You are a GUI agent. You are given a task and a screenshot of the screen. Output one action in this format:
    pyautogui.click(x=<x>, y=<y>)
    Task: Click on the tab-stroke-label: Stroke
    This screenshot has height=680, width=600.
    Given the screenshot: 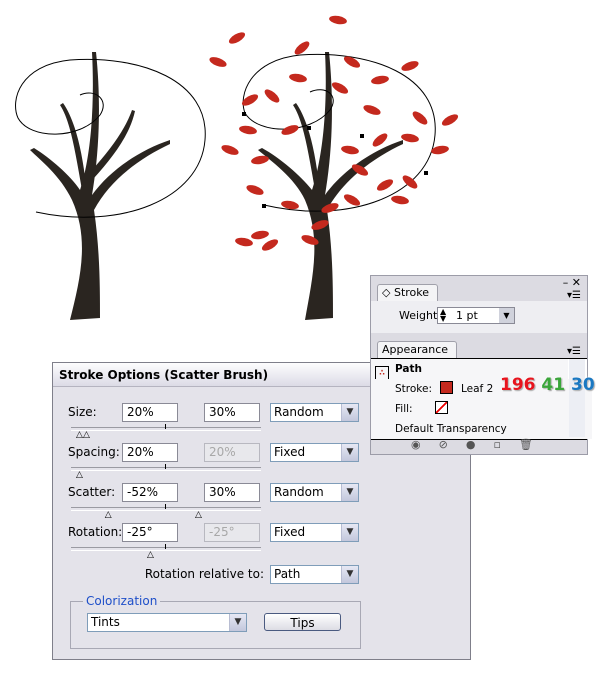 What is the action you would take?
    pyautogui.click(x=411, y=292)
    